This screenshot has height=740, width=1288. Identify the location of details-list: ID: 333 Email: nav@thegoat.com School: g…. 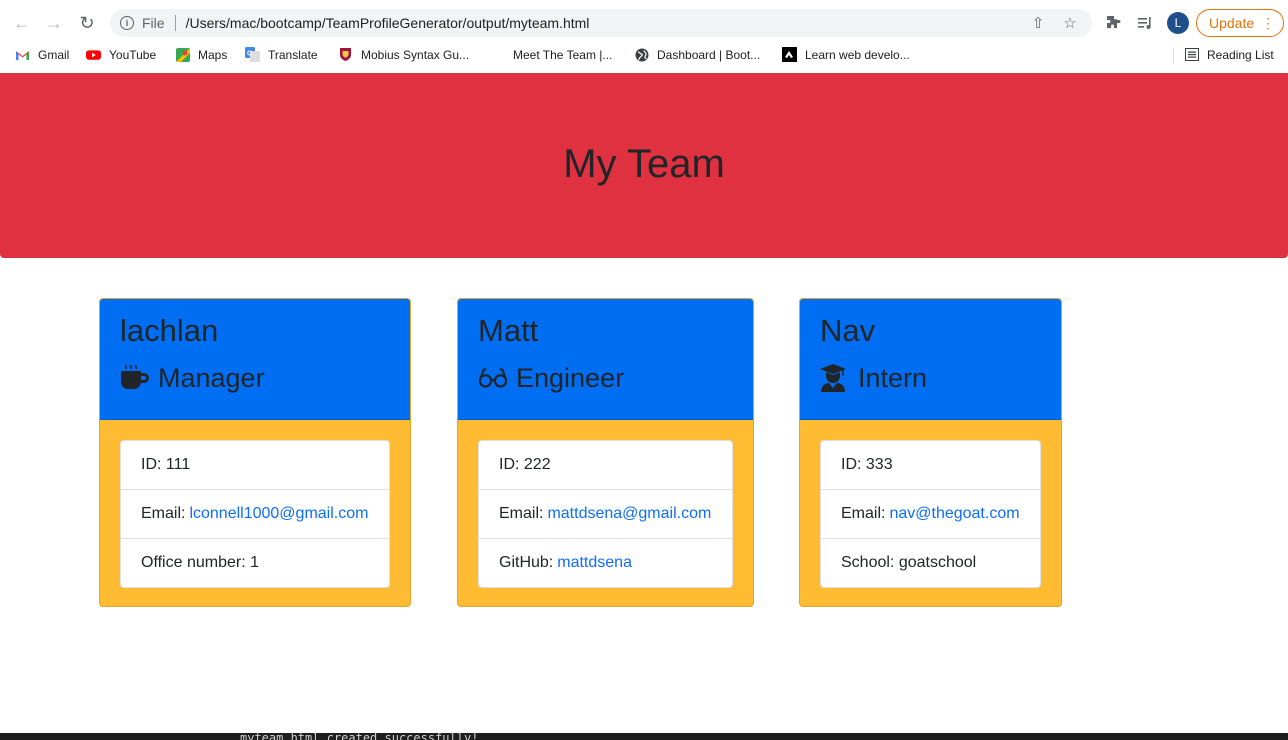
(930, 514).